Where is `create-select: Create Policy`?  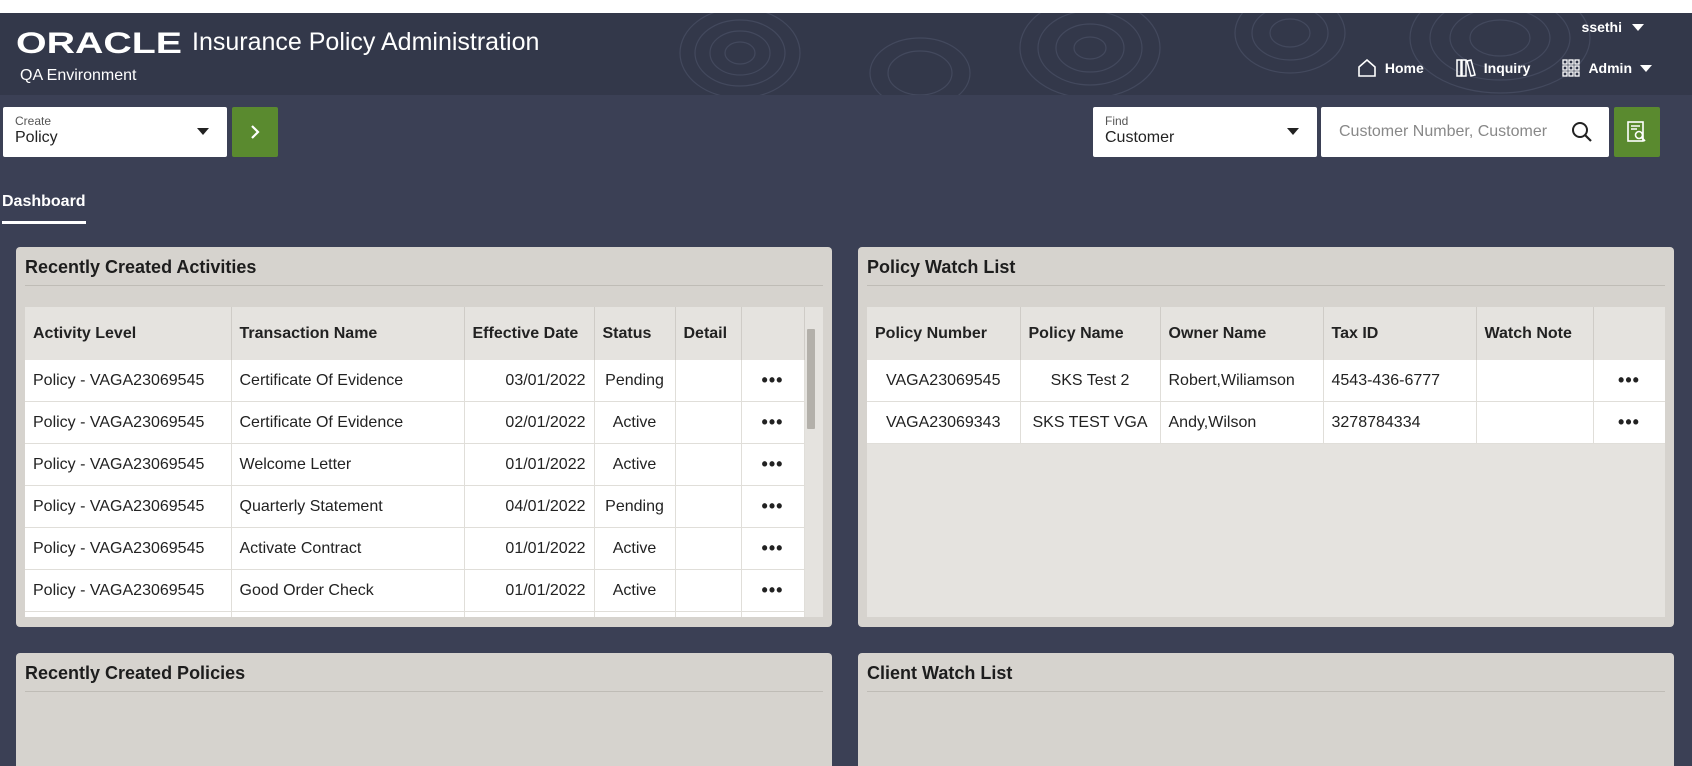
create-select: Create Policy is located at coordinates (115, 132).